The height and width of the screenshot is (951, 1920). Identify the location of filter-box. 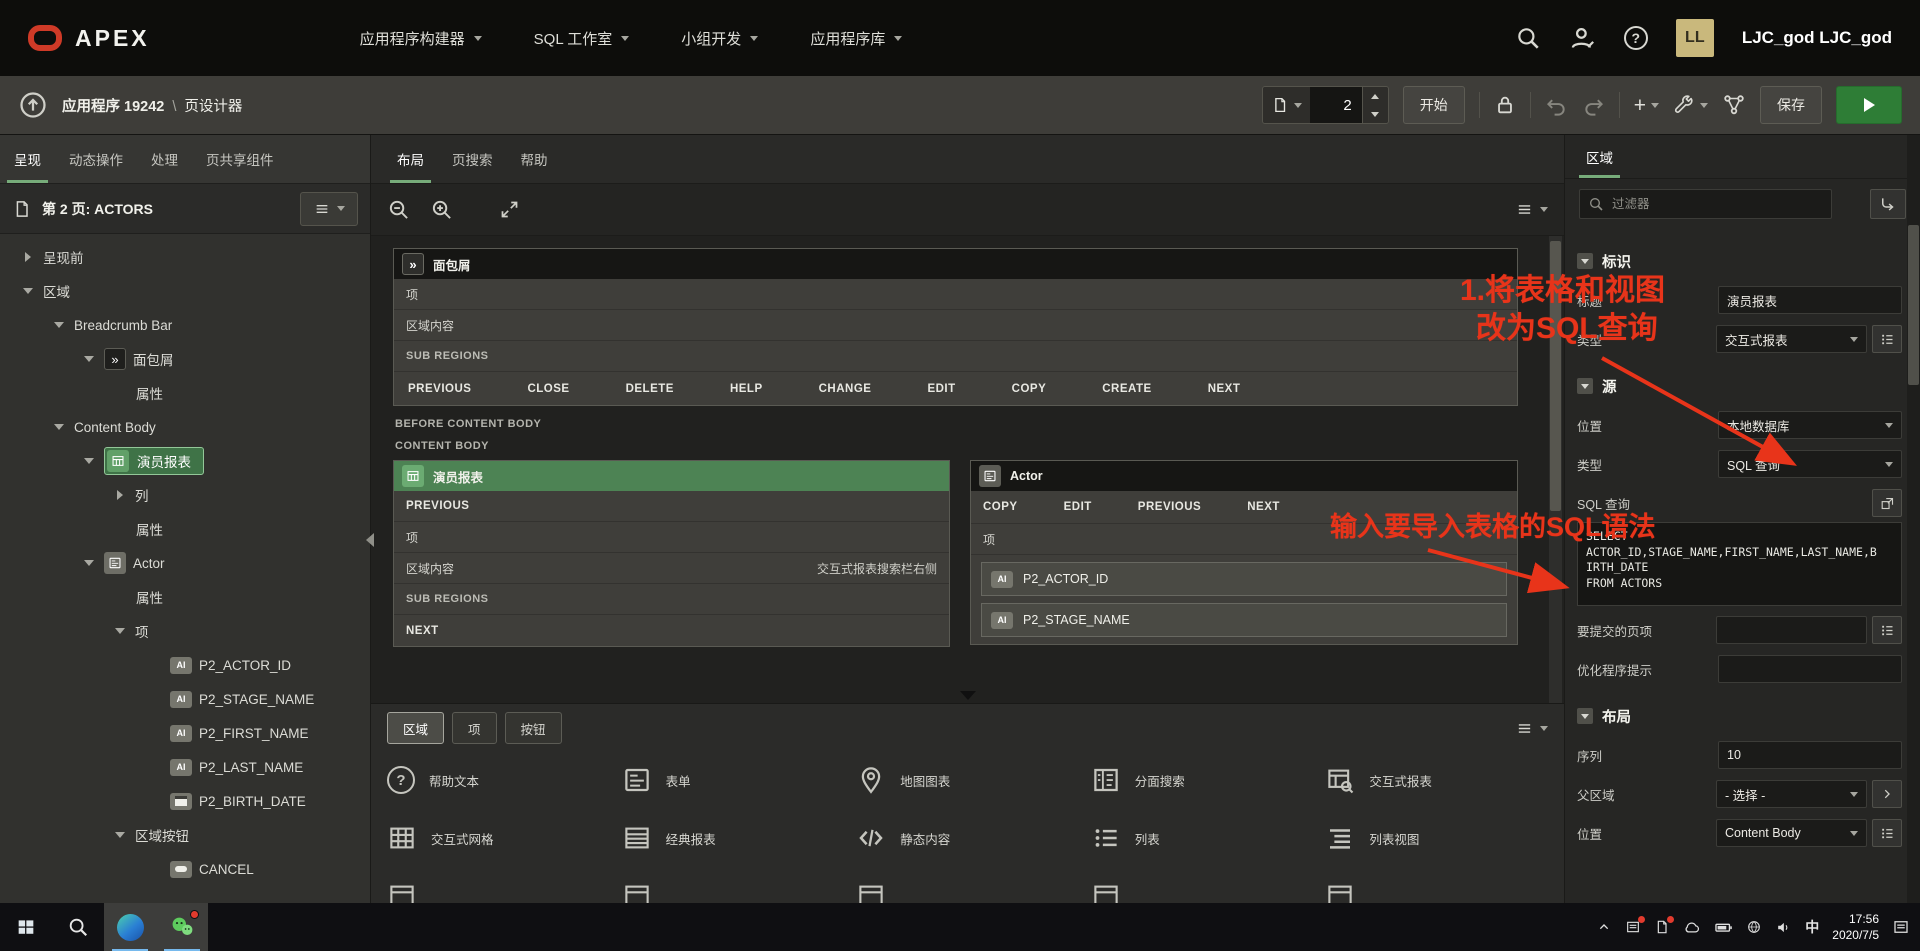
(1705, 204).